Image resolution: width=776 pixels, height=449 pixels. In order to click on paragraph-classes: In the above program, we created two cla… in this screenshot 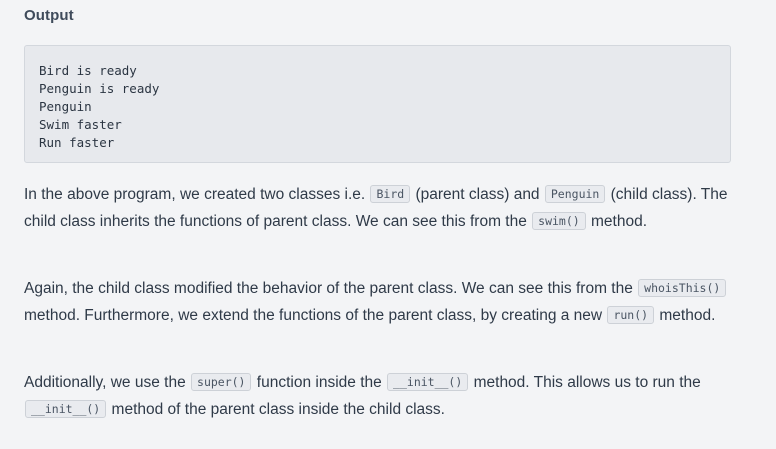, I will do `click(384, 208)`.